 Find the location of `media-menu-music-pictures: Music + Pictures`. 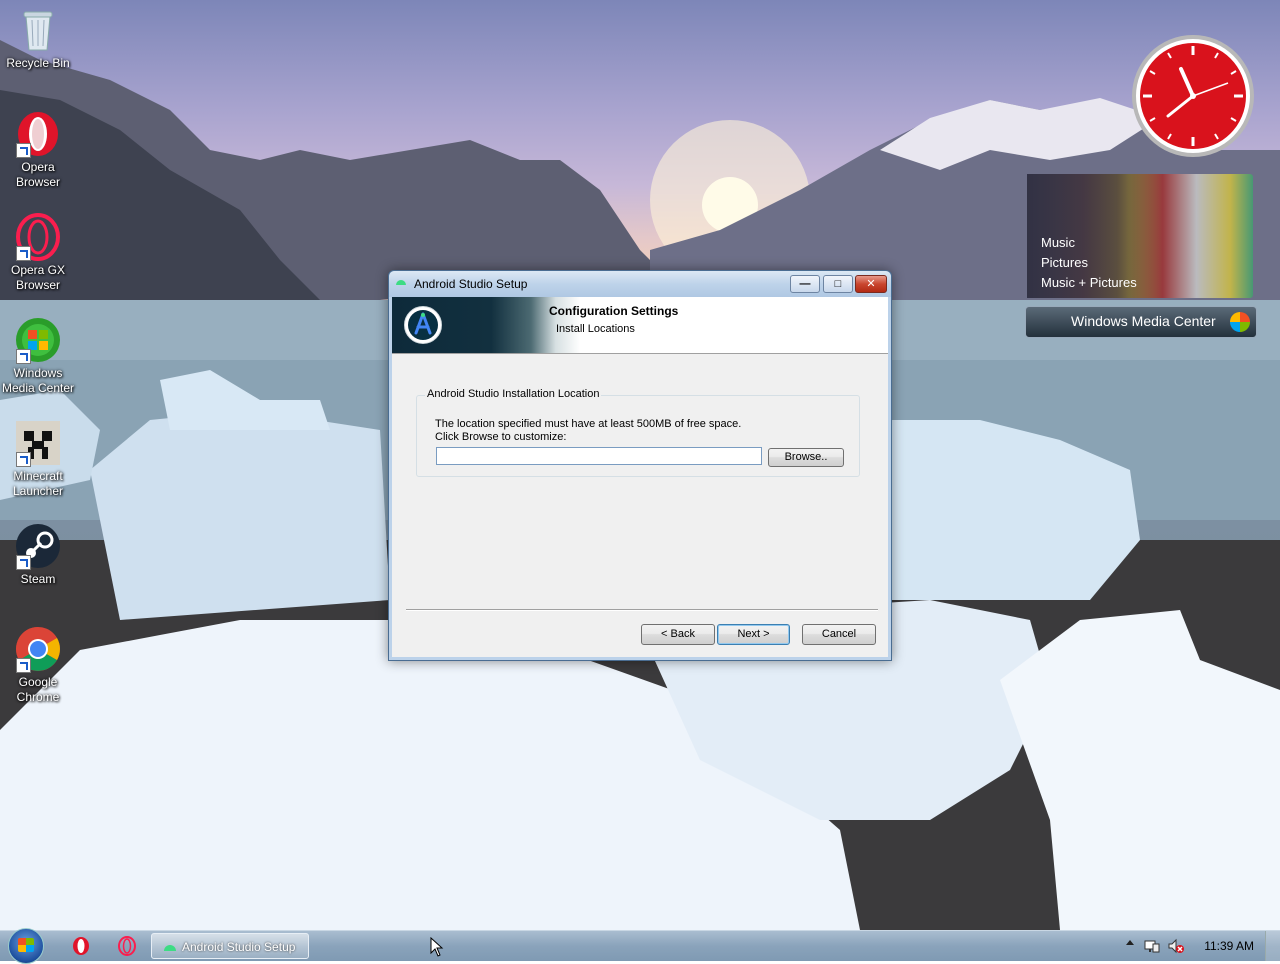

media-menu-music-pictures: Music + Pictures is located at coordinates (1089, 282).